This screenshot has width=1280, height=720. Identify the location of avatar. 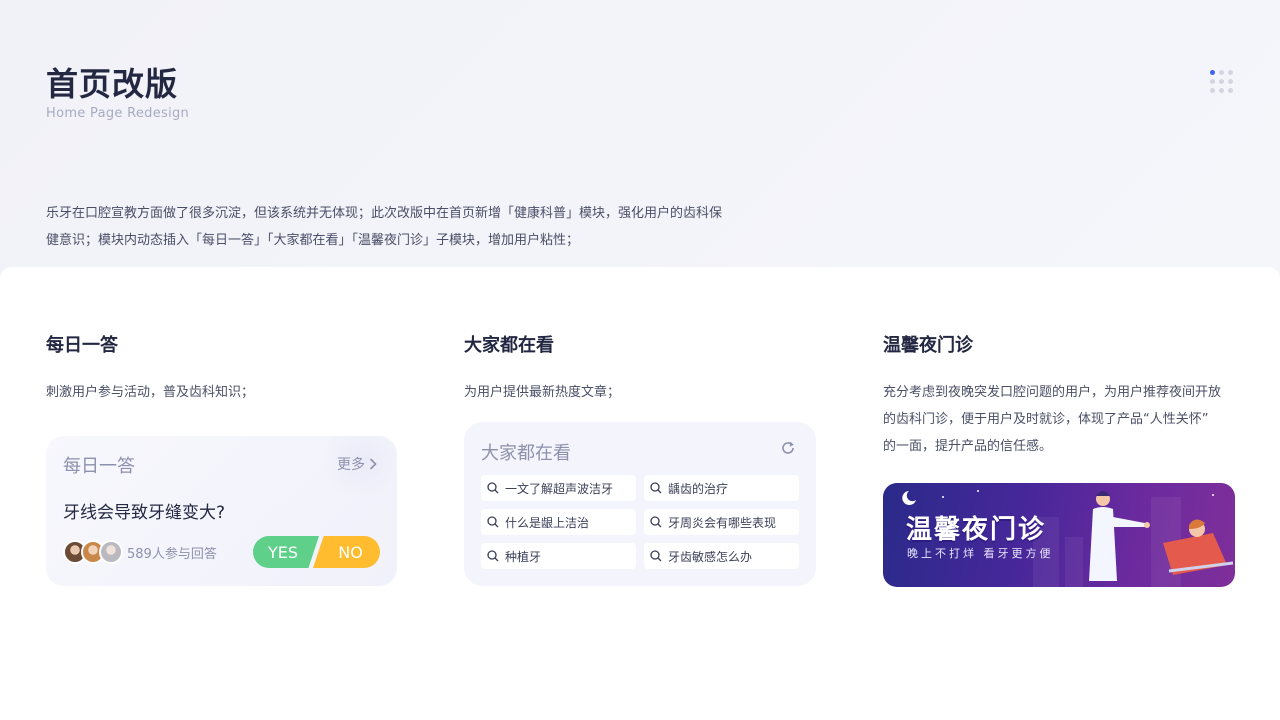
(111, 552).